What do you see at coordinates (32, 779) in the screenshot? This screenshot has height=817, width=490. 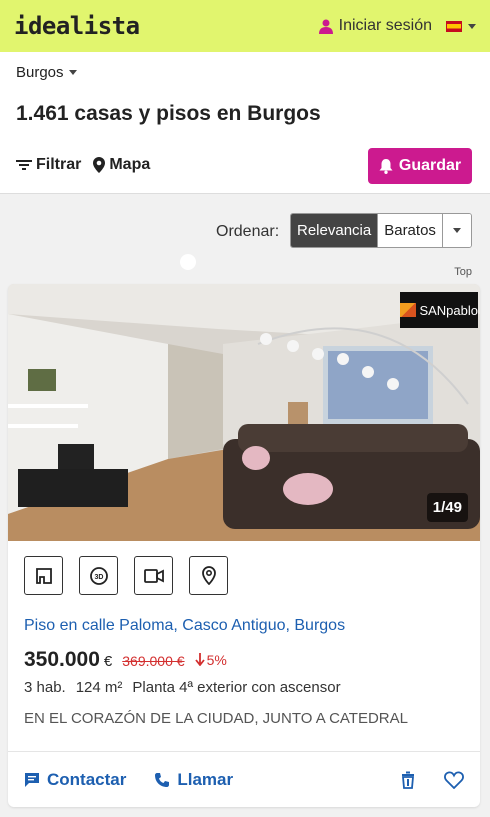 I see `chat-icon` at bounding box center [32, 779].